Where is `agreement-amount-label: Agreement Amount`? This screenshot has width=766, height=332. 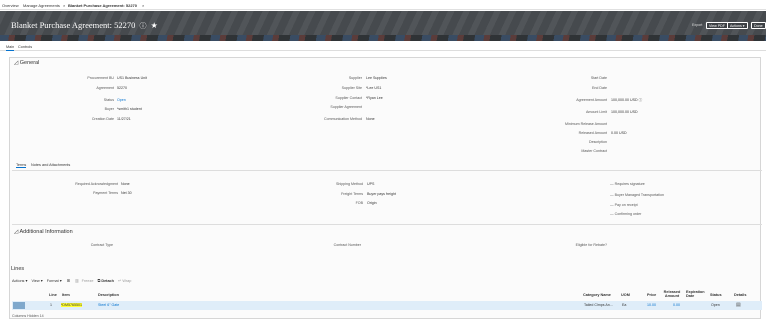 agreement-amount-label: Agreement Amount is located at coordinates (591, 100).